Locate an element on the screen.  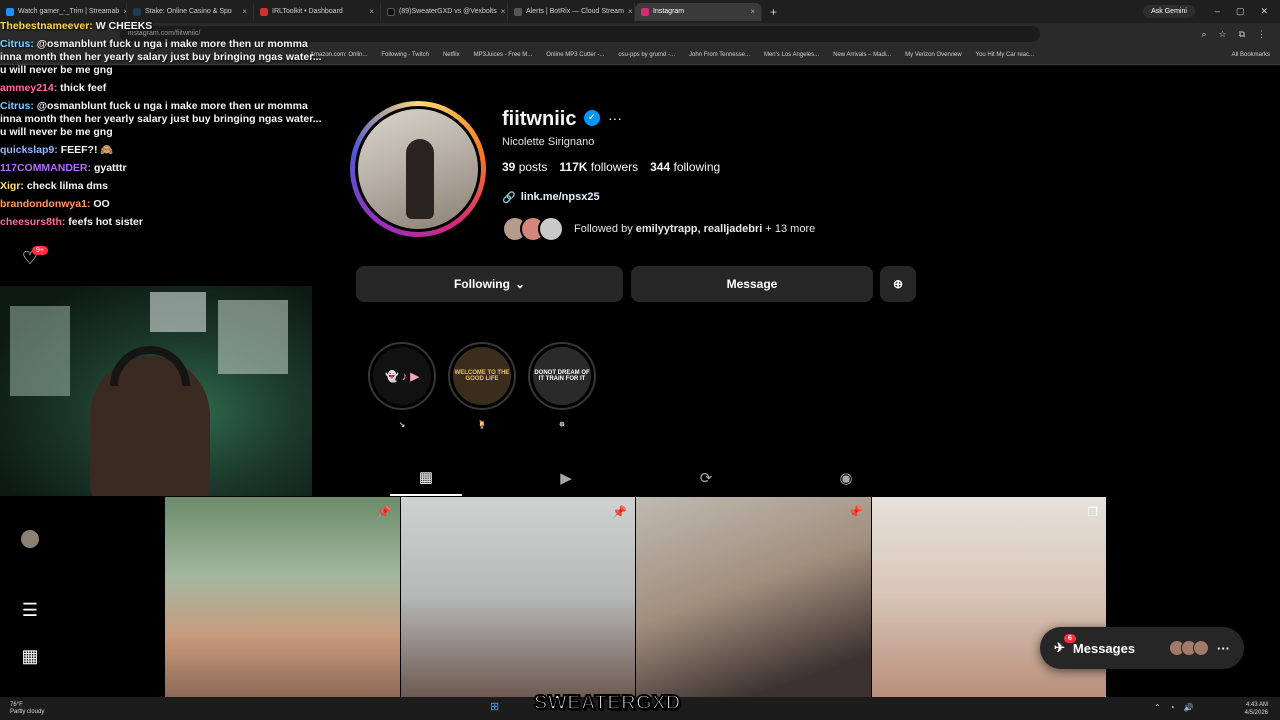
messages-icon: ✈ is located at coordinates (1059, 647).